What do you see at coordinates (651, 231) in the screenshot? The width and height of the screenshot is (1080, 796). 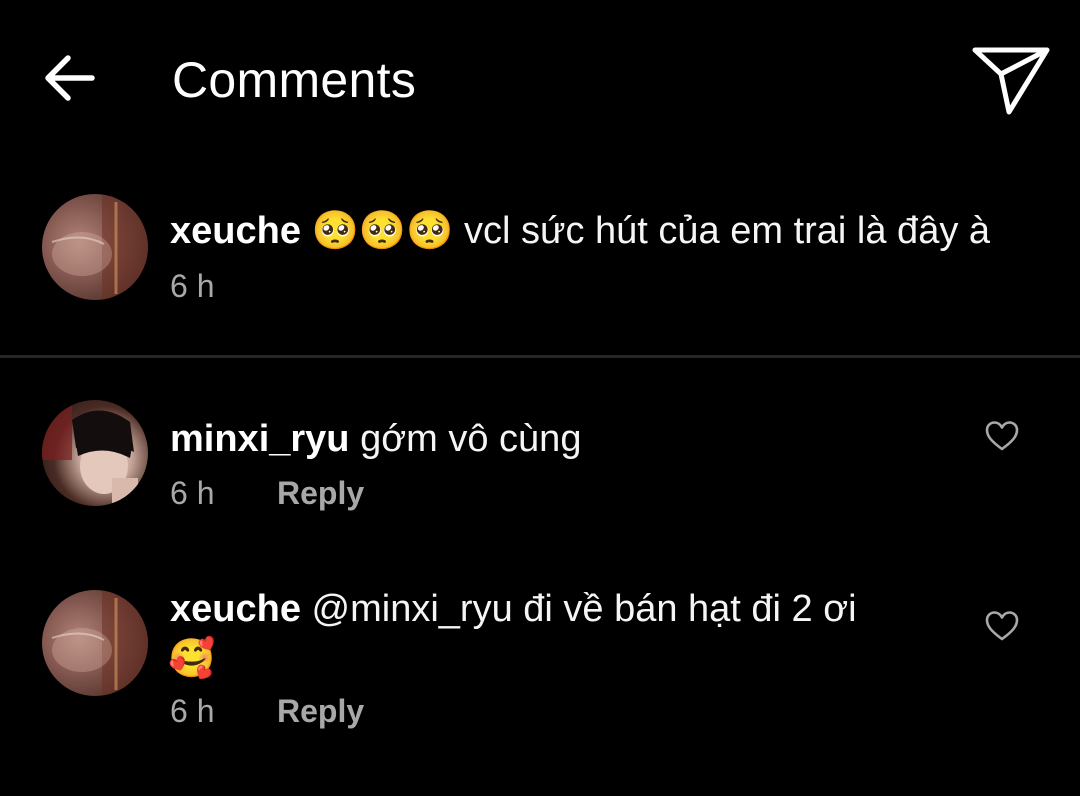 I see `caption-body: 🥺🥺🥺 vcl sức hút của em trai là đây à` at bounding box center [651, 231].